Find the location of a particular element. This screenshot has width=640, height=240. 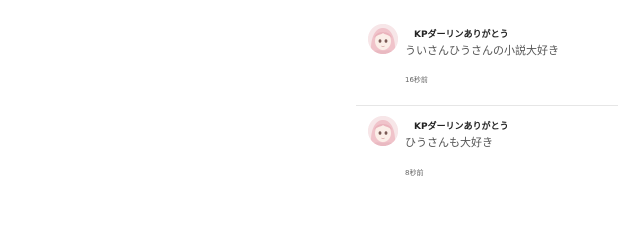

comment-body: ひうさんも大好き is located at coordinates (449, 142).